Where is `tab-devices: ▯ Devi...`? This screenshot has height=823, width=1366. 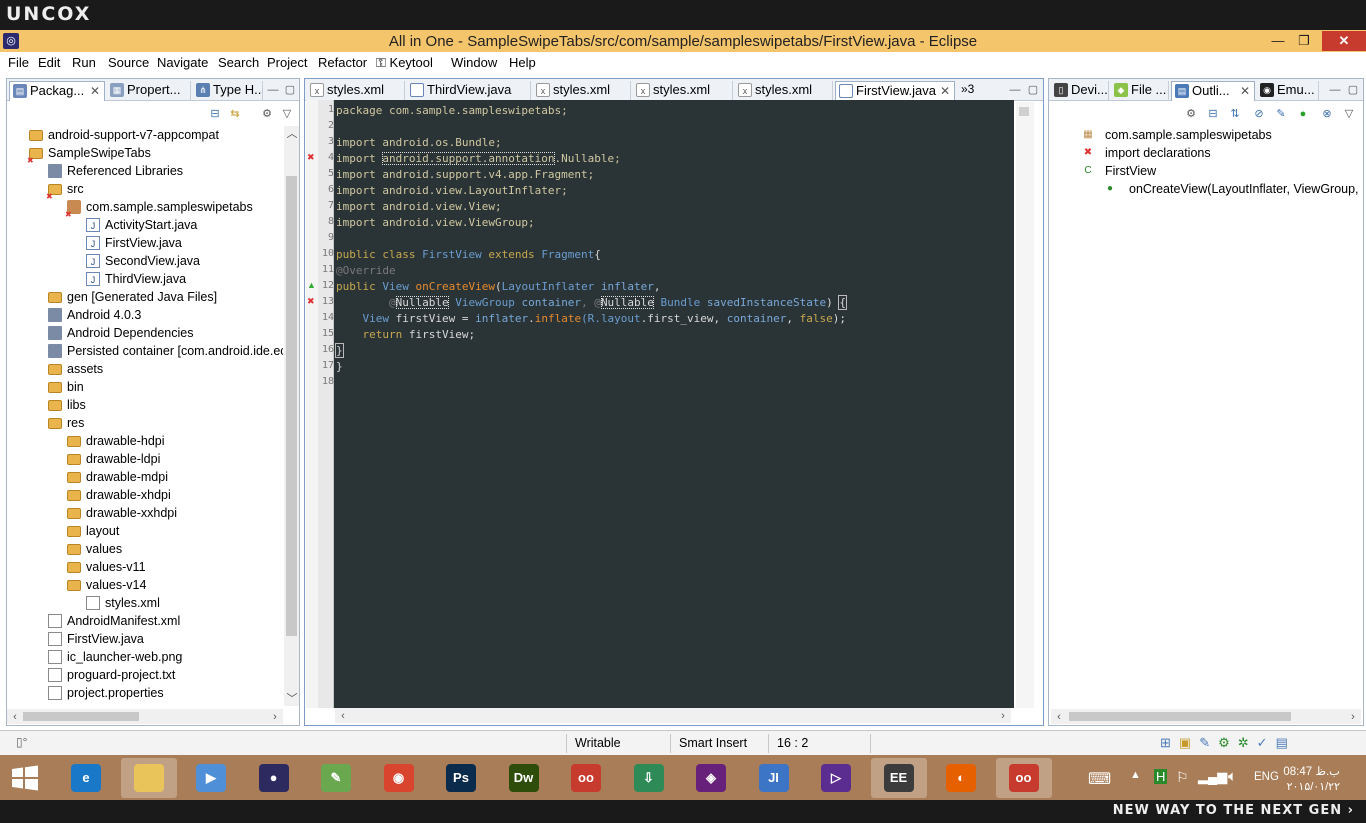
tab-devices: ▯ Devi... is located at coordinates (1080, 91).